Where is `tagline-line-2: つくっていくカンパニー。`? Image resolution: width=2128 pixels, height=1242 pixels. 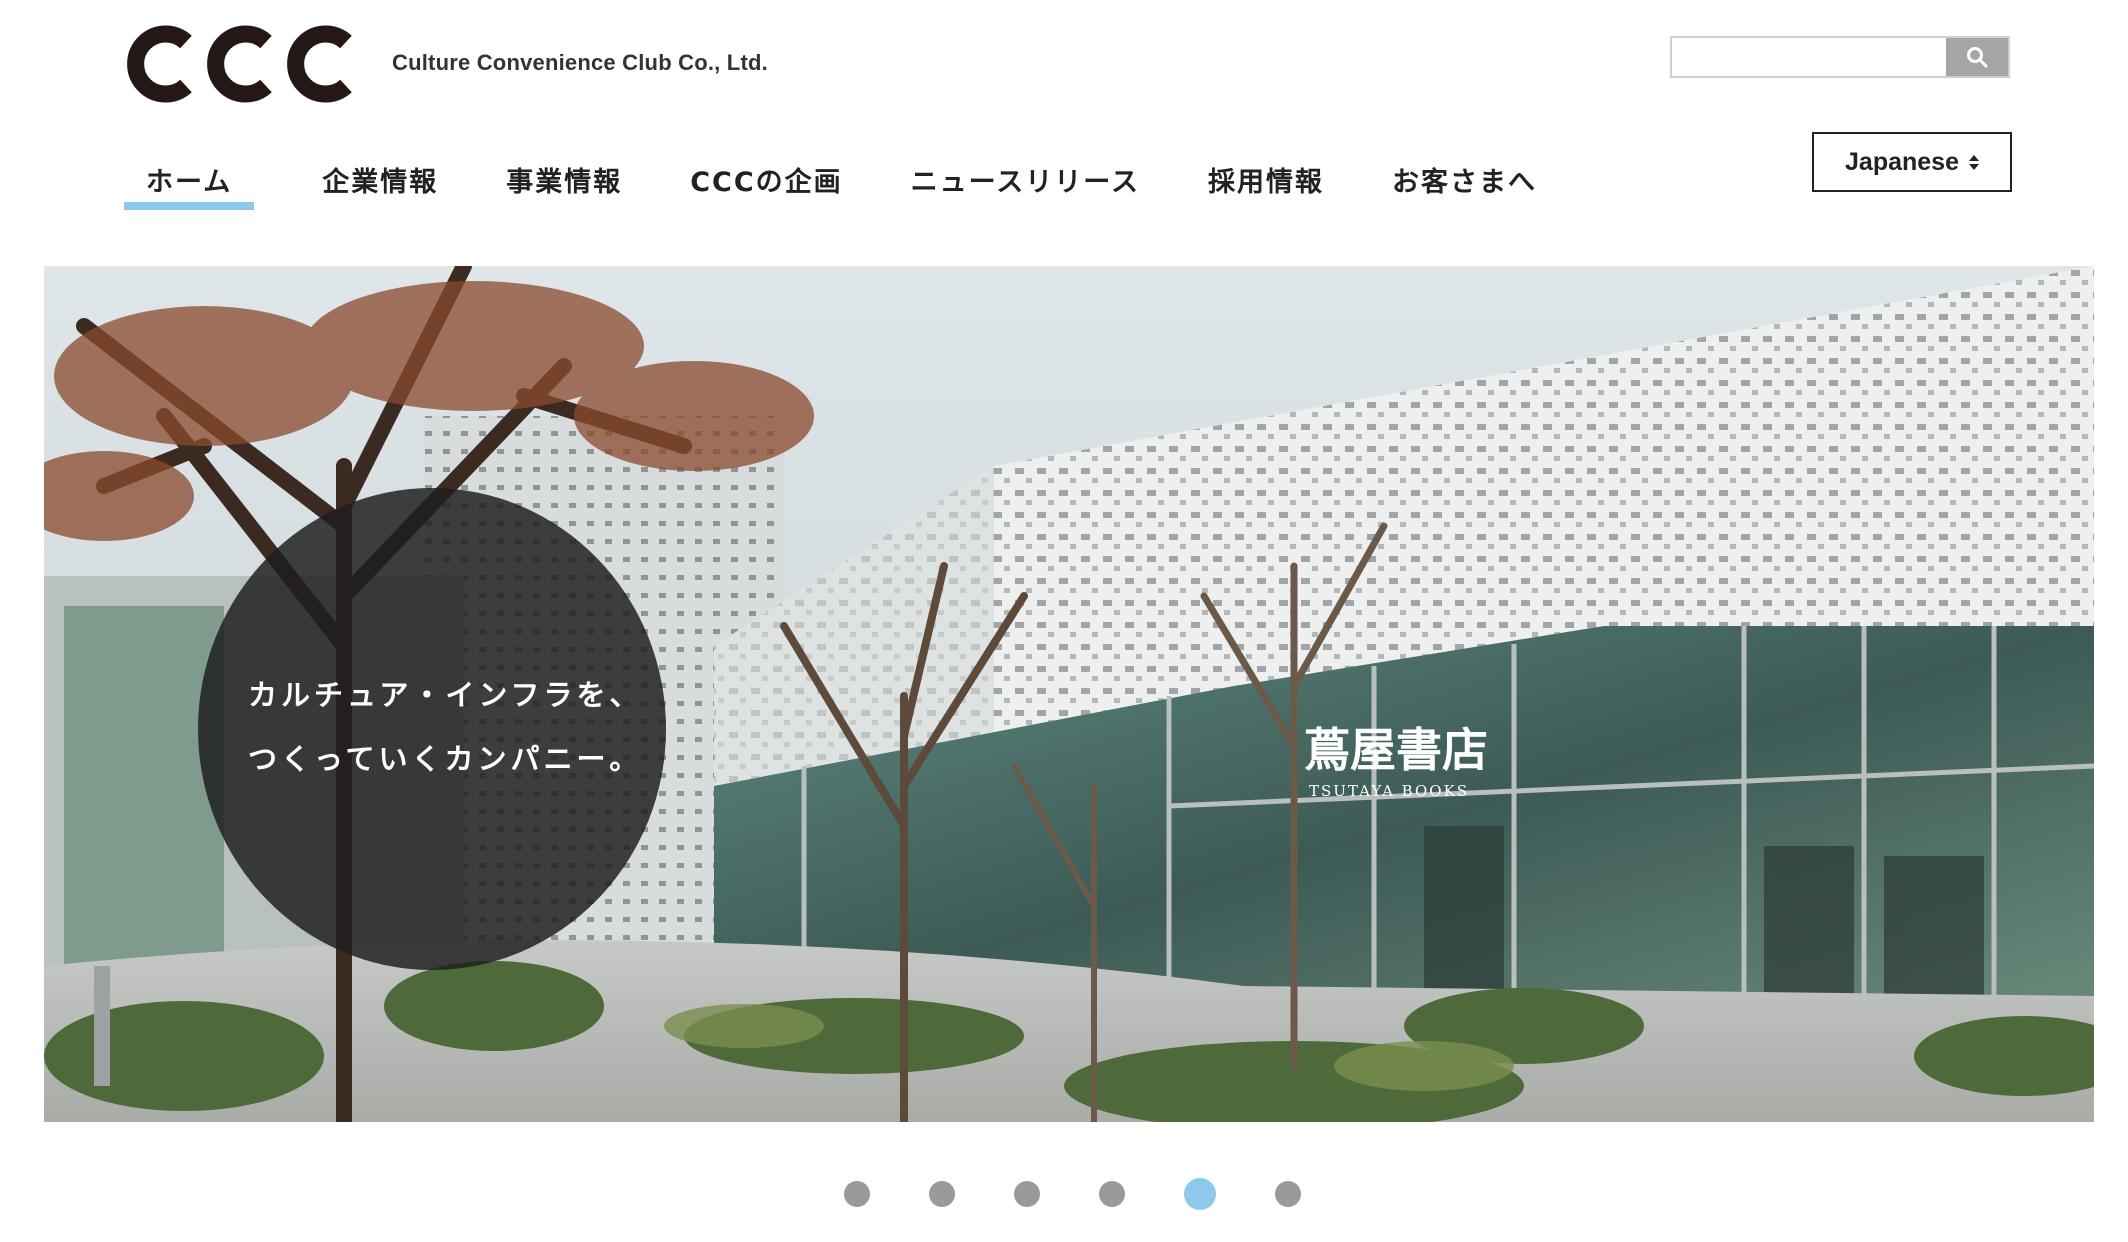 tagline-line-2: つくっていくカンパニー。 is located at coordinates (445, 759).